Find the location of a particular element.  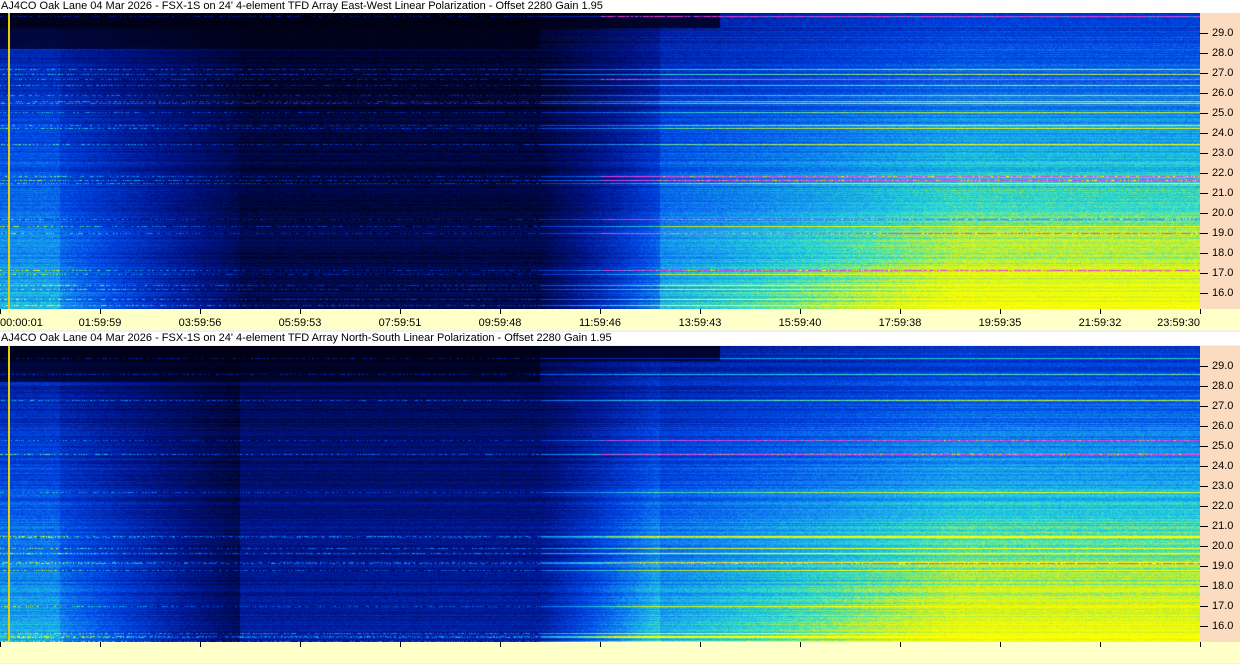

freq-tick: 17.0 is located at coordinates (1220, 273).